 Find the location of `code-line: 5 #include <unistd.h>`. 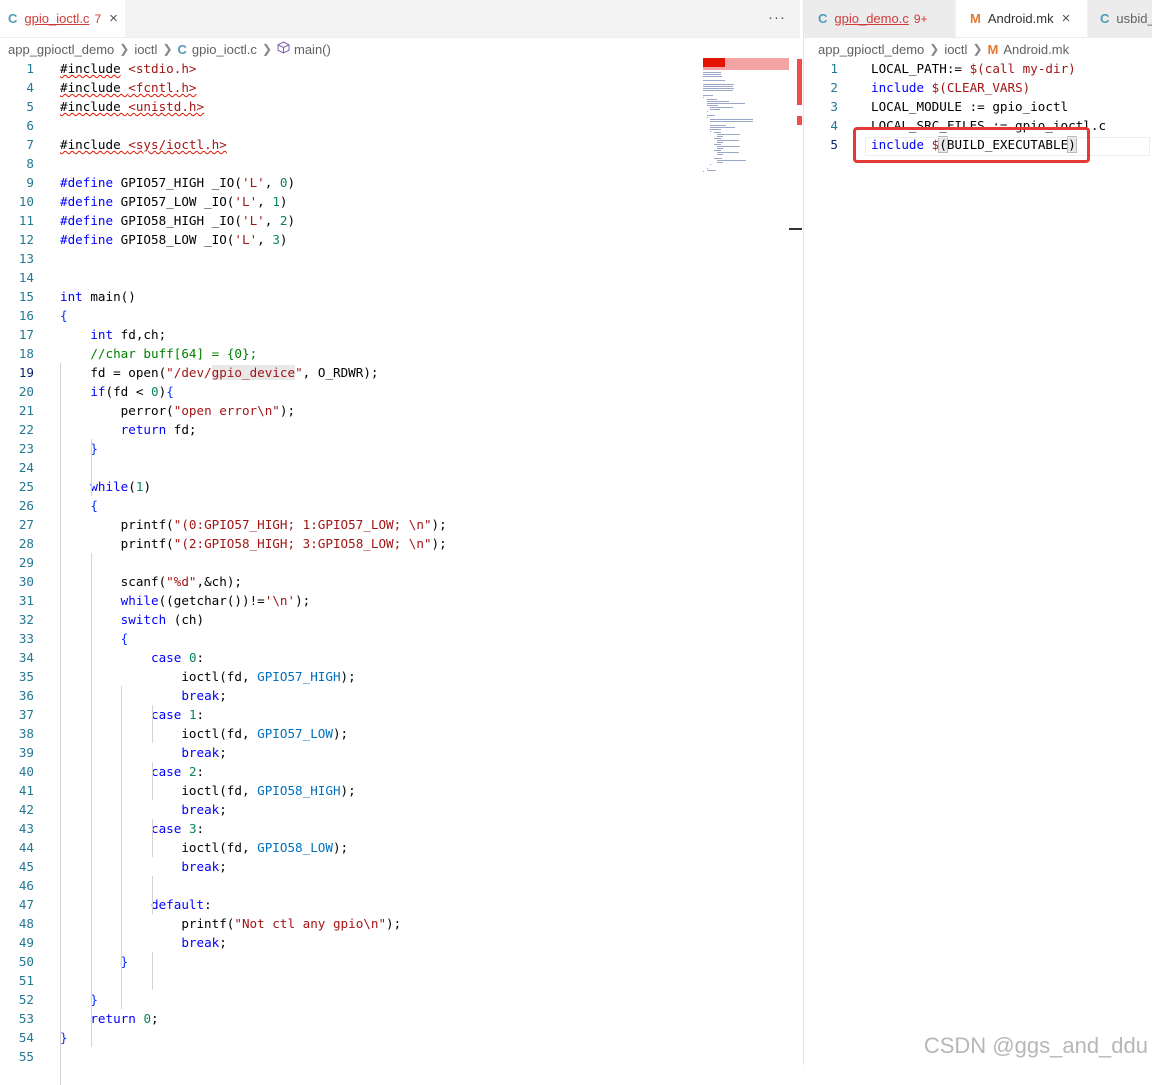

code-line: 5 #include <unistd.h> is located at coordinates (400, 106).